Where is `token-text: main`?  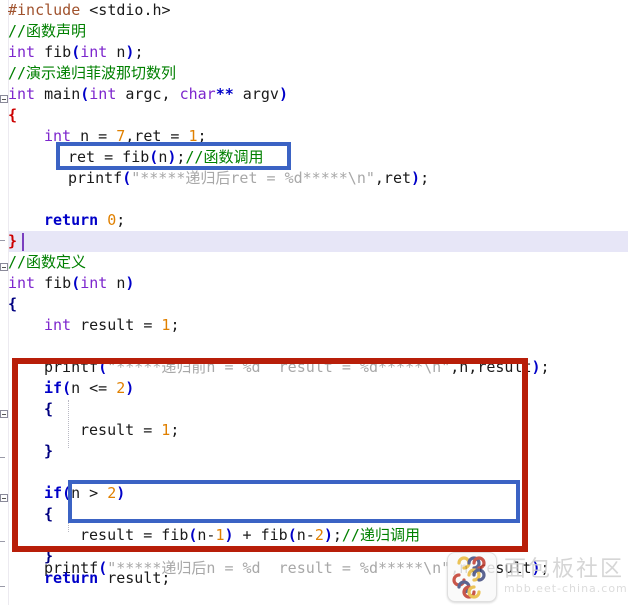
token-text: main is located at coordinates (58, 94).